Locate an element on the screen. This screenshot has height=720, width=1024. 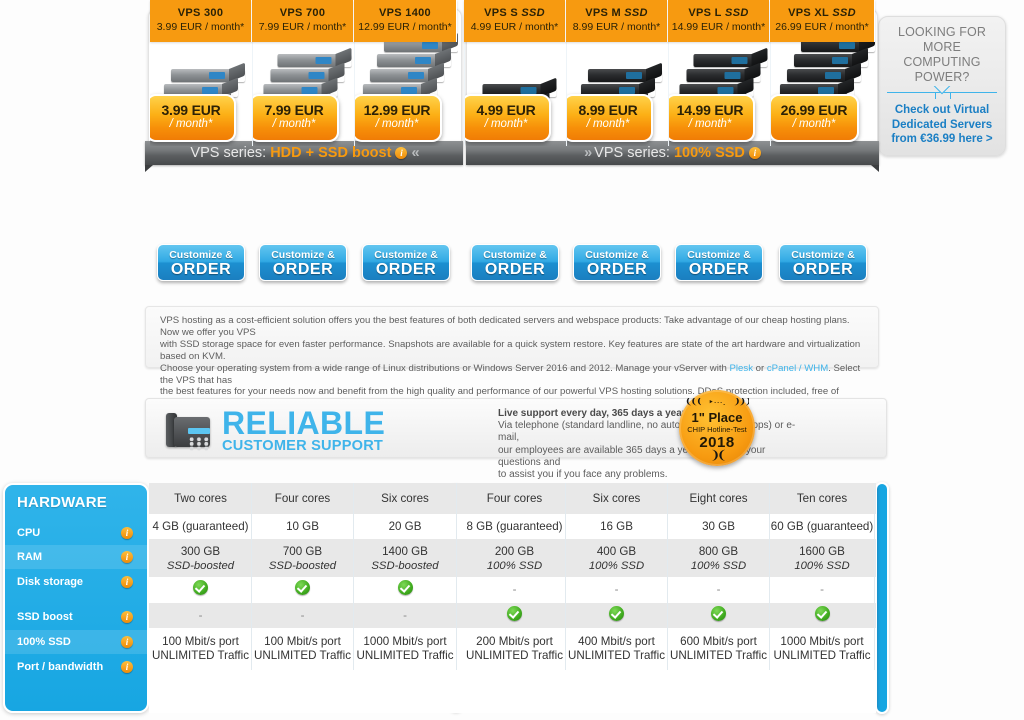
spec-value-port: 400 Mbit/s port is located at coordinates (616, 641).